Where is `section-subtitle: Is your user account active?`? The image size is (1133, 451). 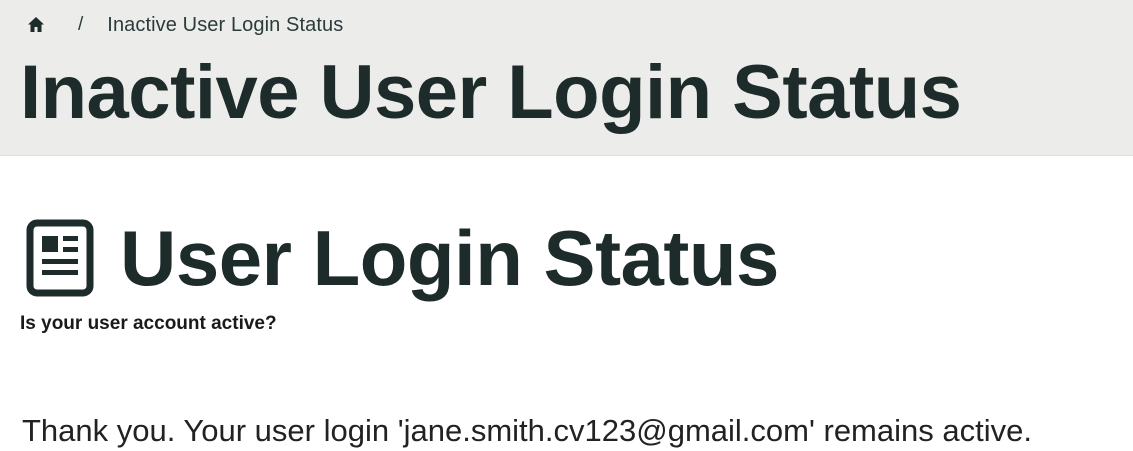 section-subtitle: Is your user account active? is located at coordinates (148, 323).